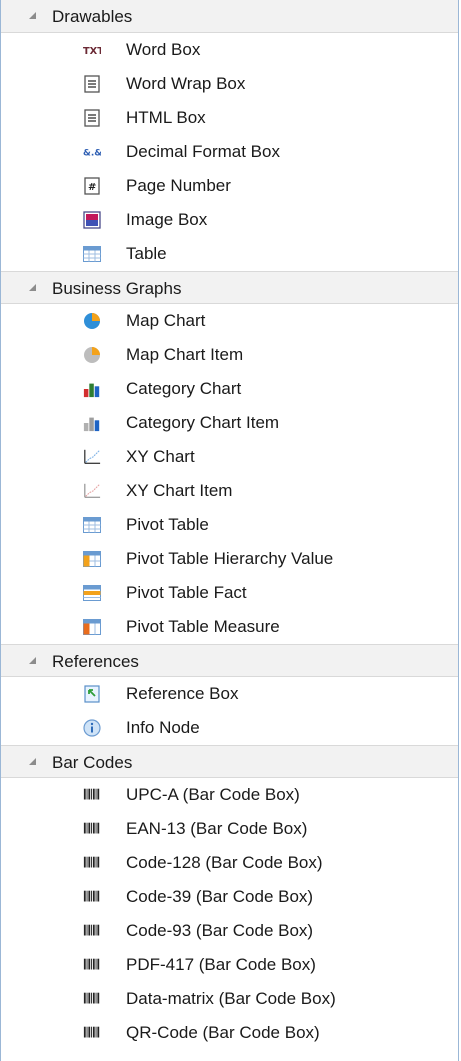  I want to click on palette-item-category-chart: Category Chart, so click(229, 389).